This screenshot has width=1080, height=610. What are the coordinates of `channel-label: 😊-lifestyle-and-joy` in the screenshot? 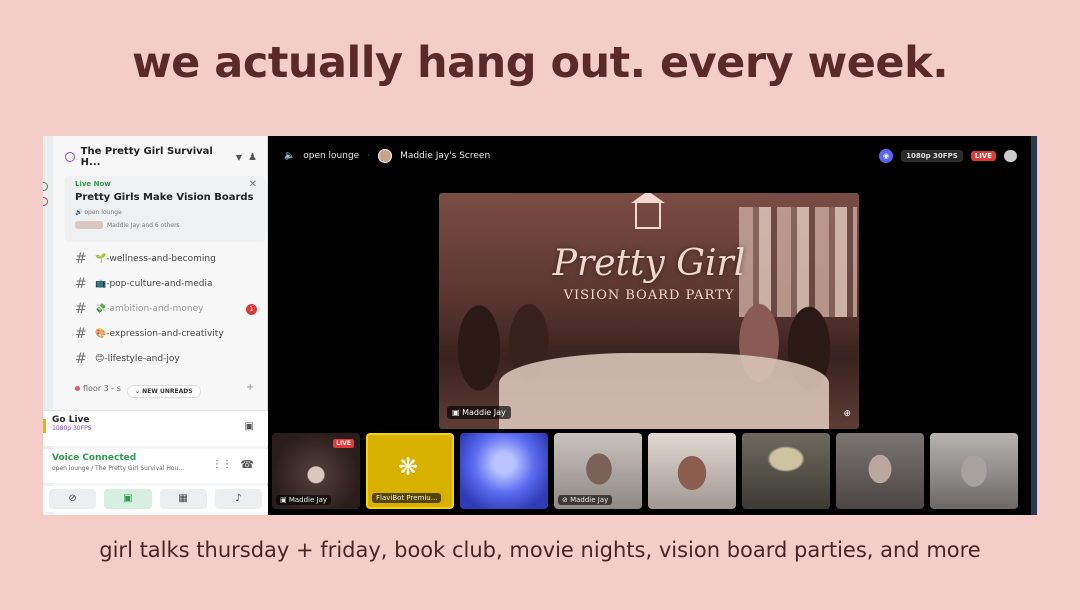 It's located at (137, 359).